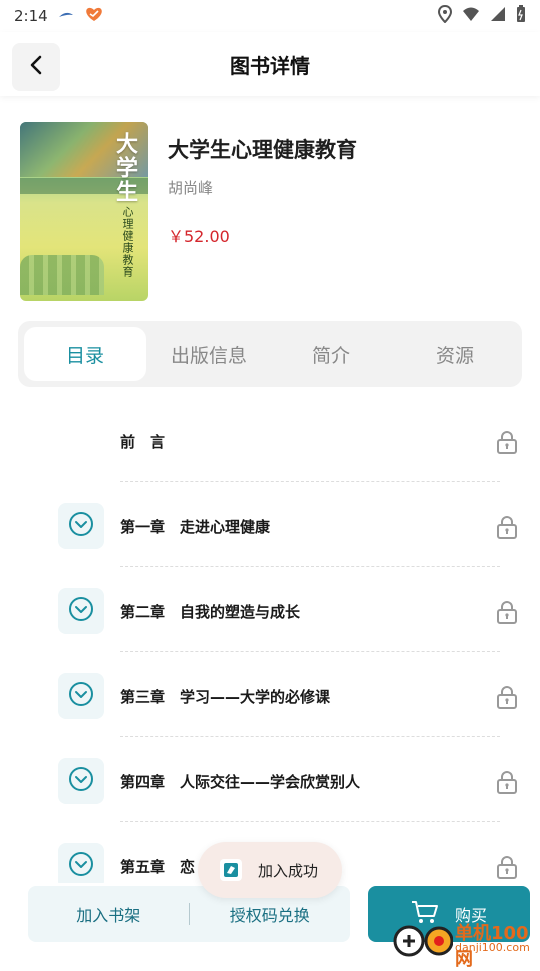 Image resolution: width=540 pixels, height=971 pixels. I want to click on watermark-logo-icon, so click(423, 941).